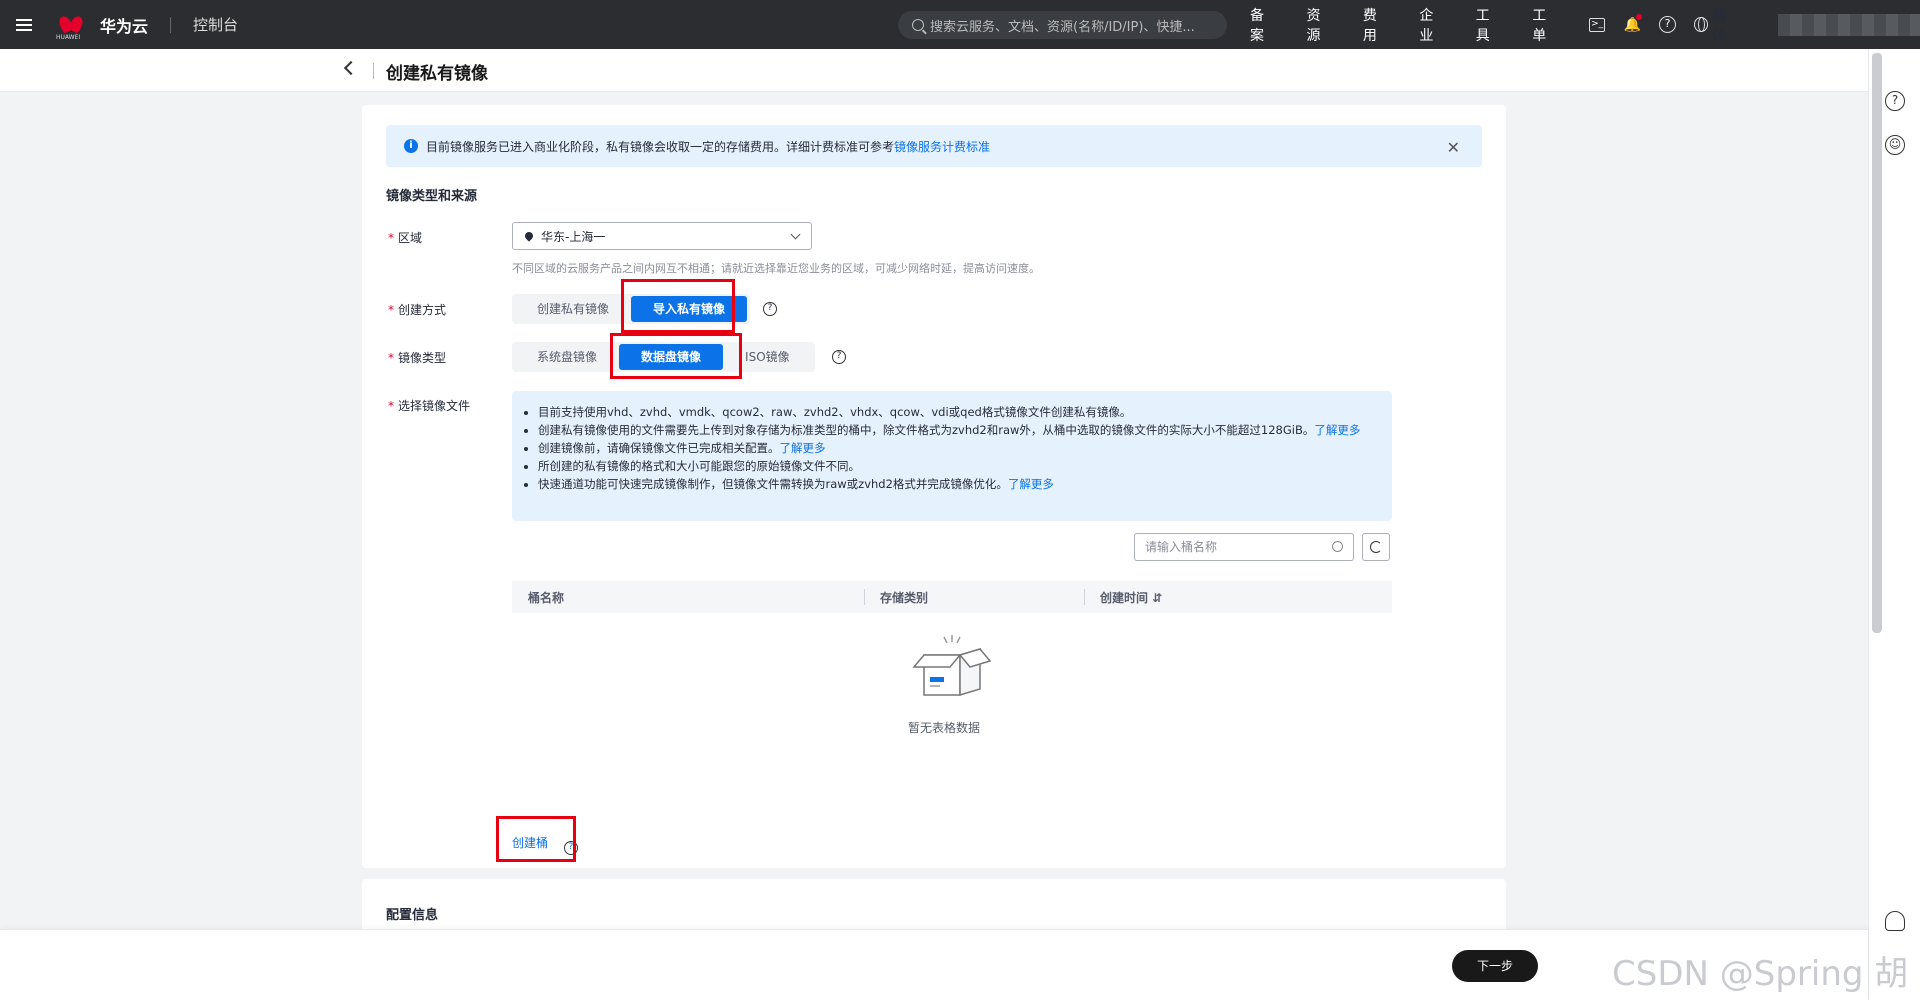  Describe the element at coordinates (412, 915) in the screenshot. I see `config-section-title: 配置信息` at that location.